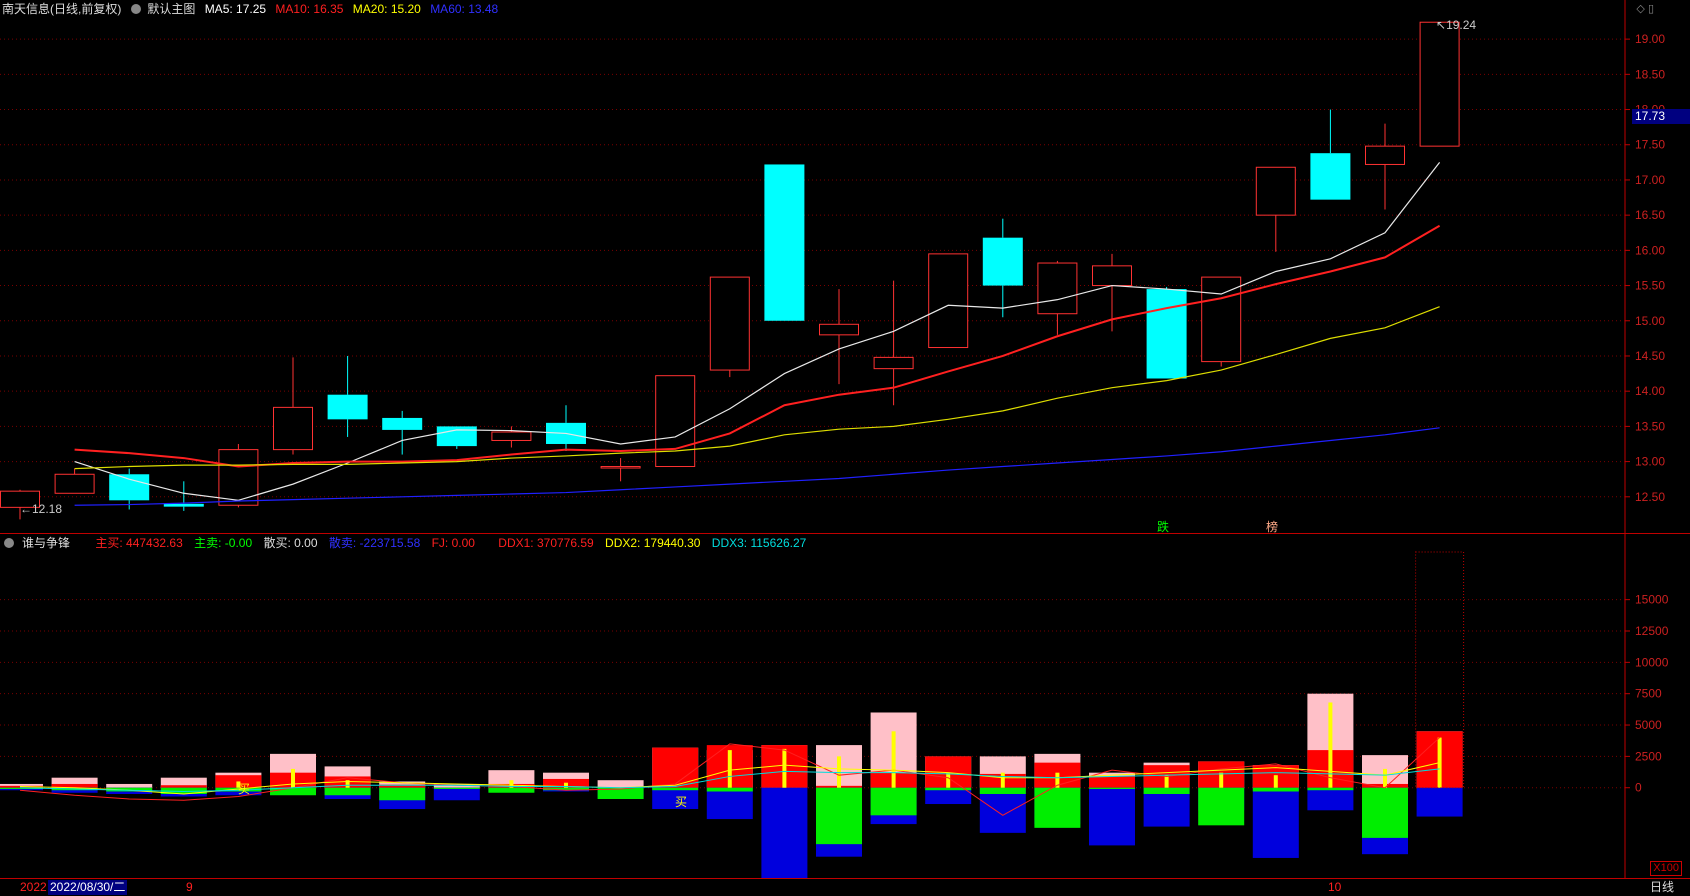 The image size is (1690, 896). Describe the element at coordinates (1662, 887) in the screenshot. I see `period-label: 日线` at that location.